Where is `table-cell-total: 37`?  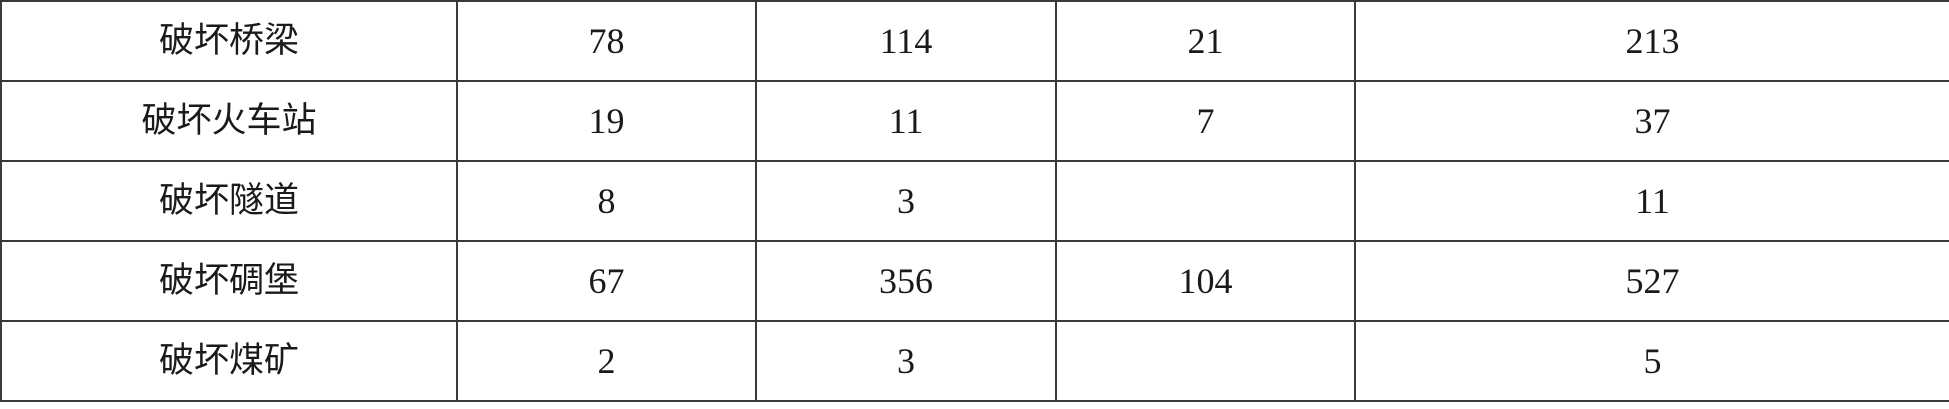
table-cell-total: 37 is located at coordinates (1651, 121).